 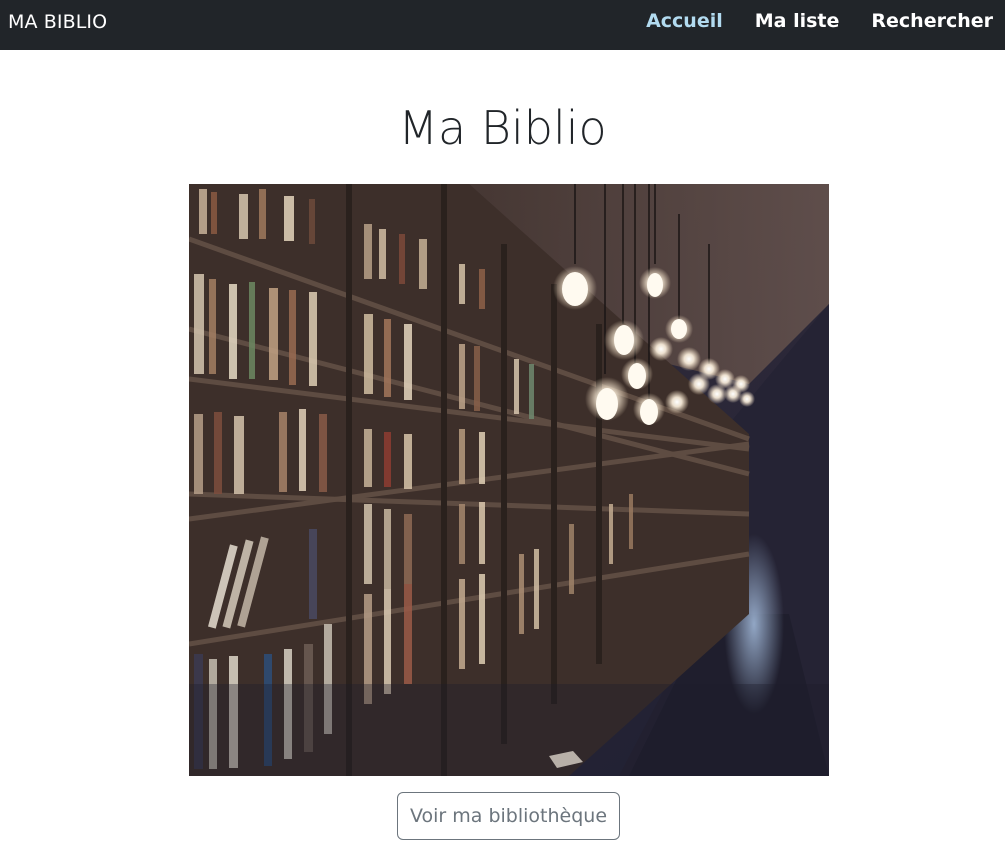 I want to click on nav-link-accueil: Accueil, so click(x=684, y=21).